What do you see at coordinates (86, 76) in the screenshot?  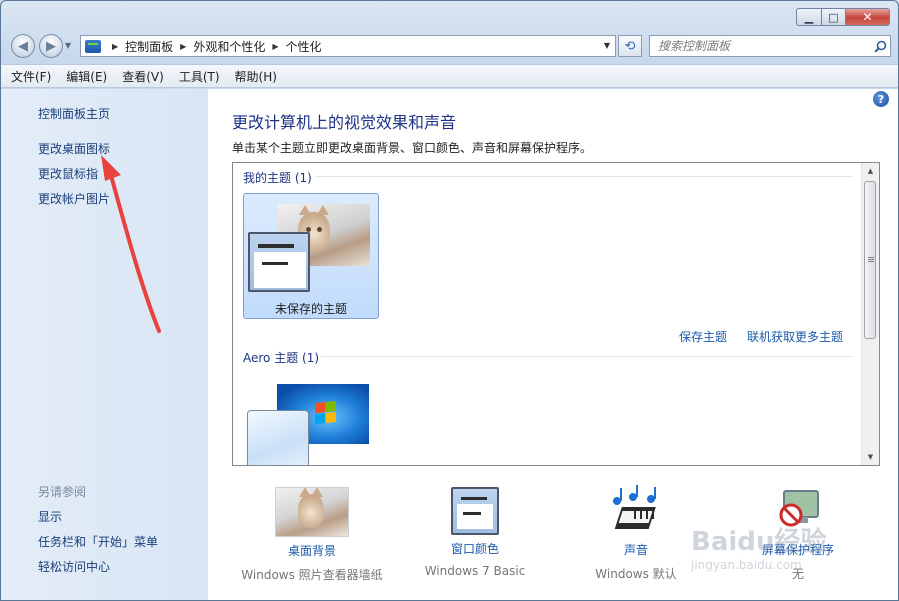 I see `menu-edit: 编辑(E)` at bounding box center [86, 76].